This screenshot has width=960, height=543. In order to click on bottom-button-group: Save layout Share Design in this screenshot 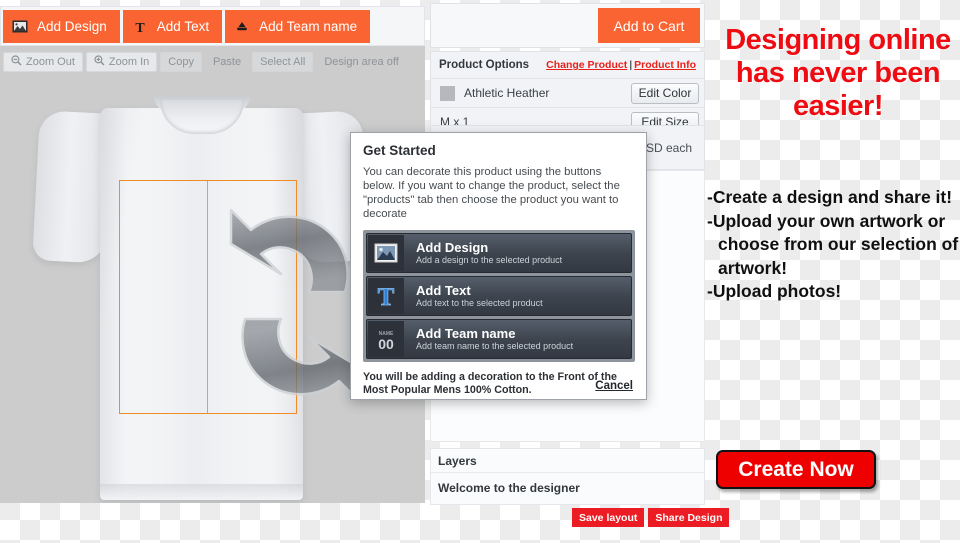, I will do `click(651, 517)`.